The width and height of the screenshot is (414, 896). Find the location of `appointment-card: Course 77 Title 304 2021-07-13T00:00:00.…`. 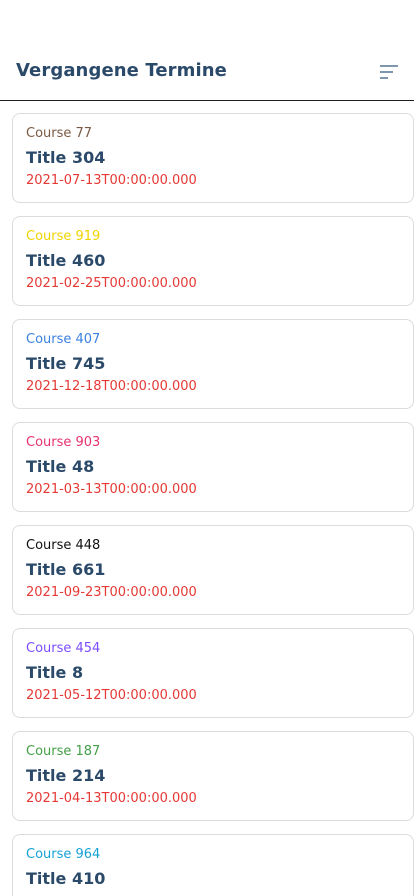

appointment-card: Course 77 Title 304 2021-07-13T00:00:00.… is located at coordinates (213, 158).